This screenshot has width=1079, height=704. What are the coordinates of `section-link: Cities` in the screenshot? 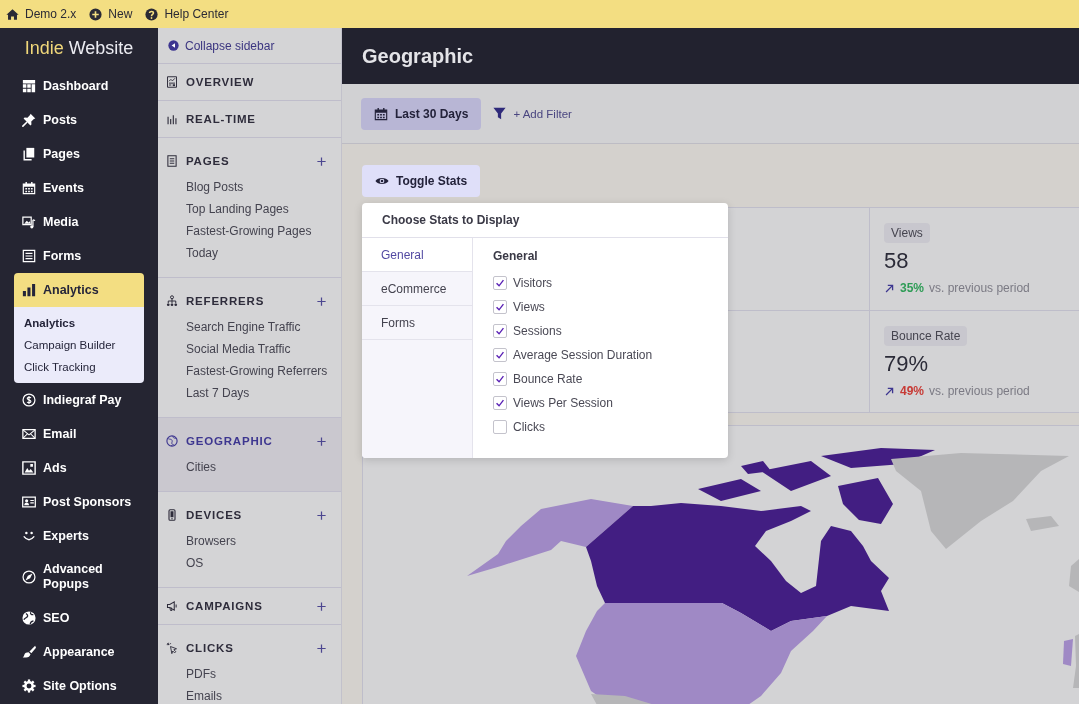 It's located at (201, 467).